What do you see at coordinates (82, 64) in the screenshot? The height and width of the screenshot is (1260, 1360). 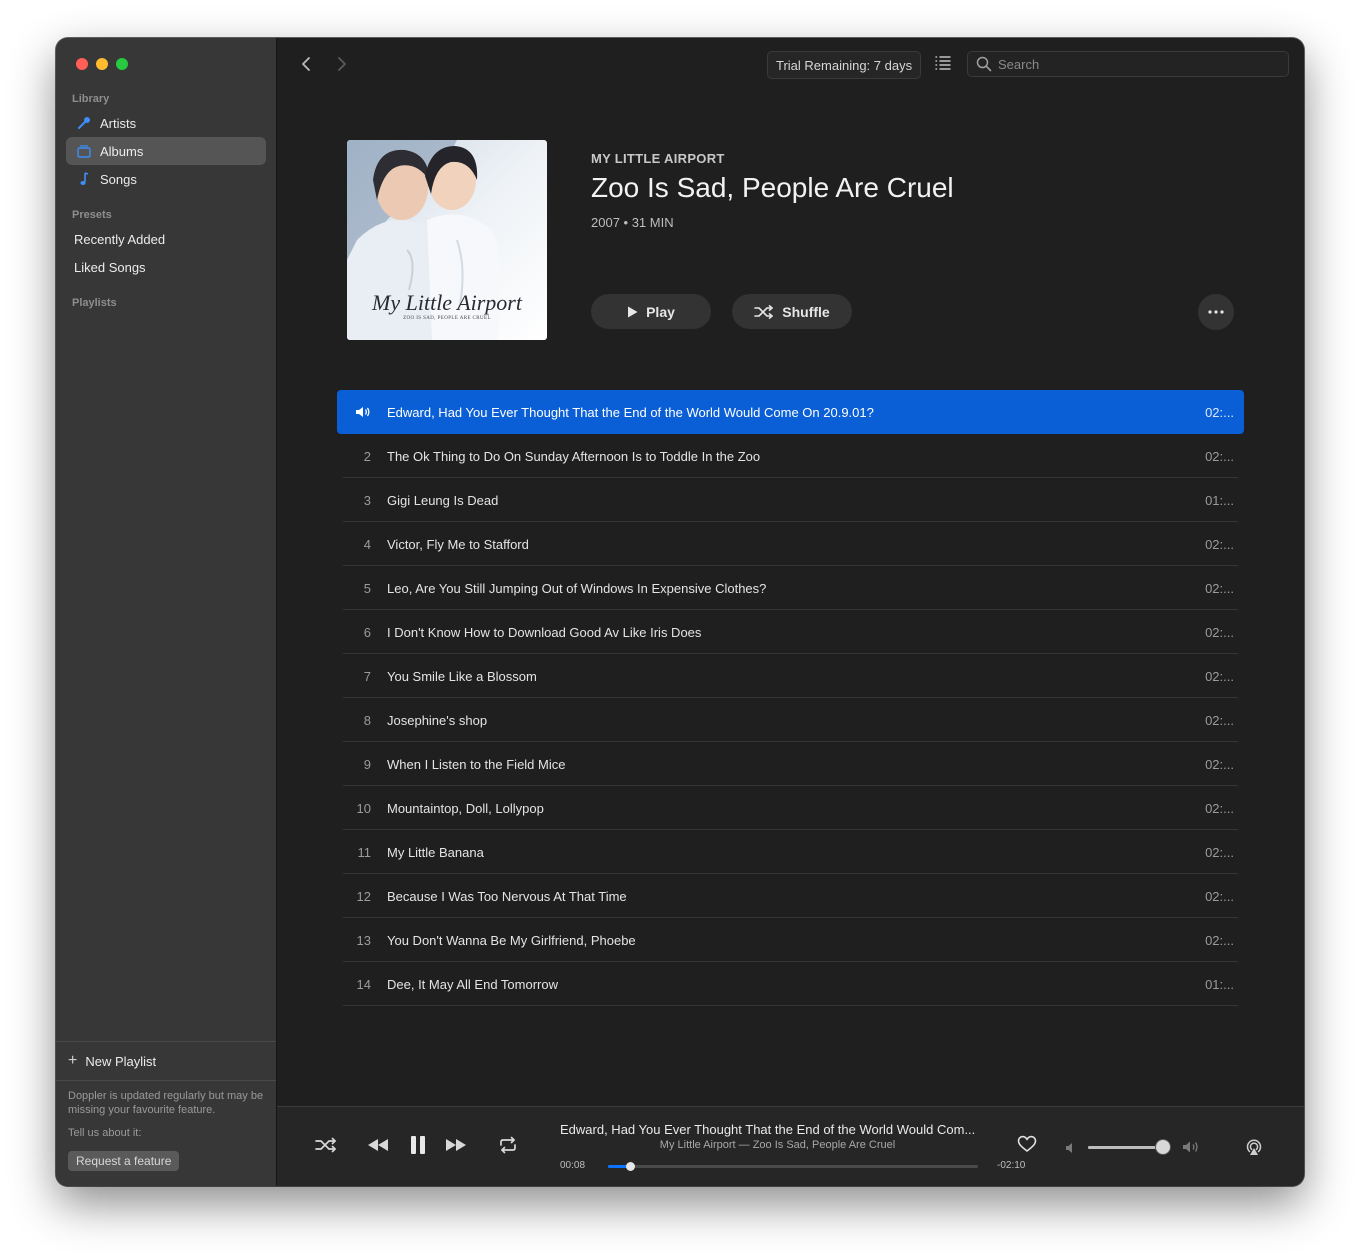 I see `close-window-button` at bounding box center [82, 64].